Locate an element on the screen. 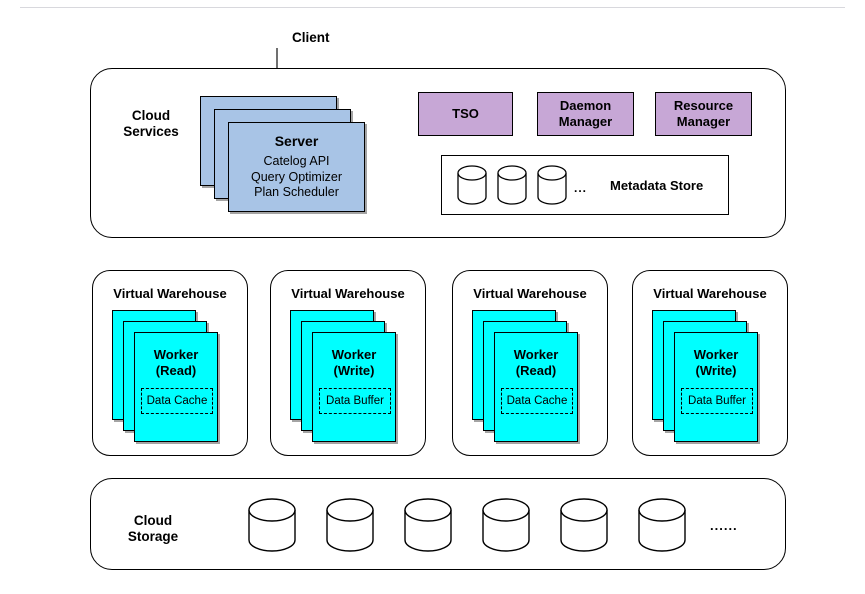  worker-stack-4: Worker (Write) Data Buffer is located at coordinates (712, 378).